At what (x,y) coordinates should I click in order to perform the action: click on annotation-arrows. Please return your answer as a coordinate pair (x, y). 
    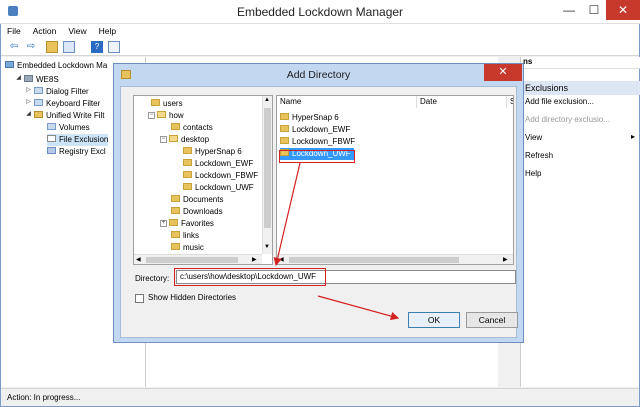
    Looking at the image, I should click on (336, 241).